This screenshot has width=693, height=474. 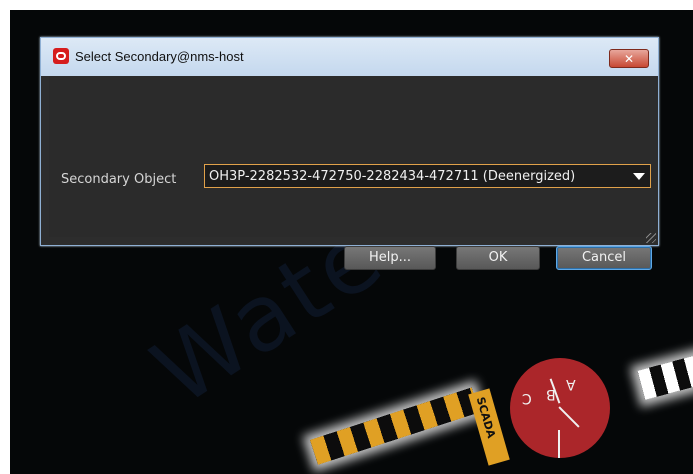 I want to click on ok-button: OK, so click(x=498, y=258).